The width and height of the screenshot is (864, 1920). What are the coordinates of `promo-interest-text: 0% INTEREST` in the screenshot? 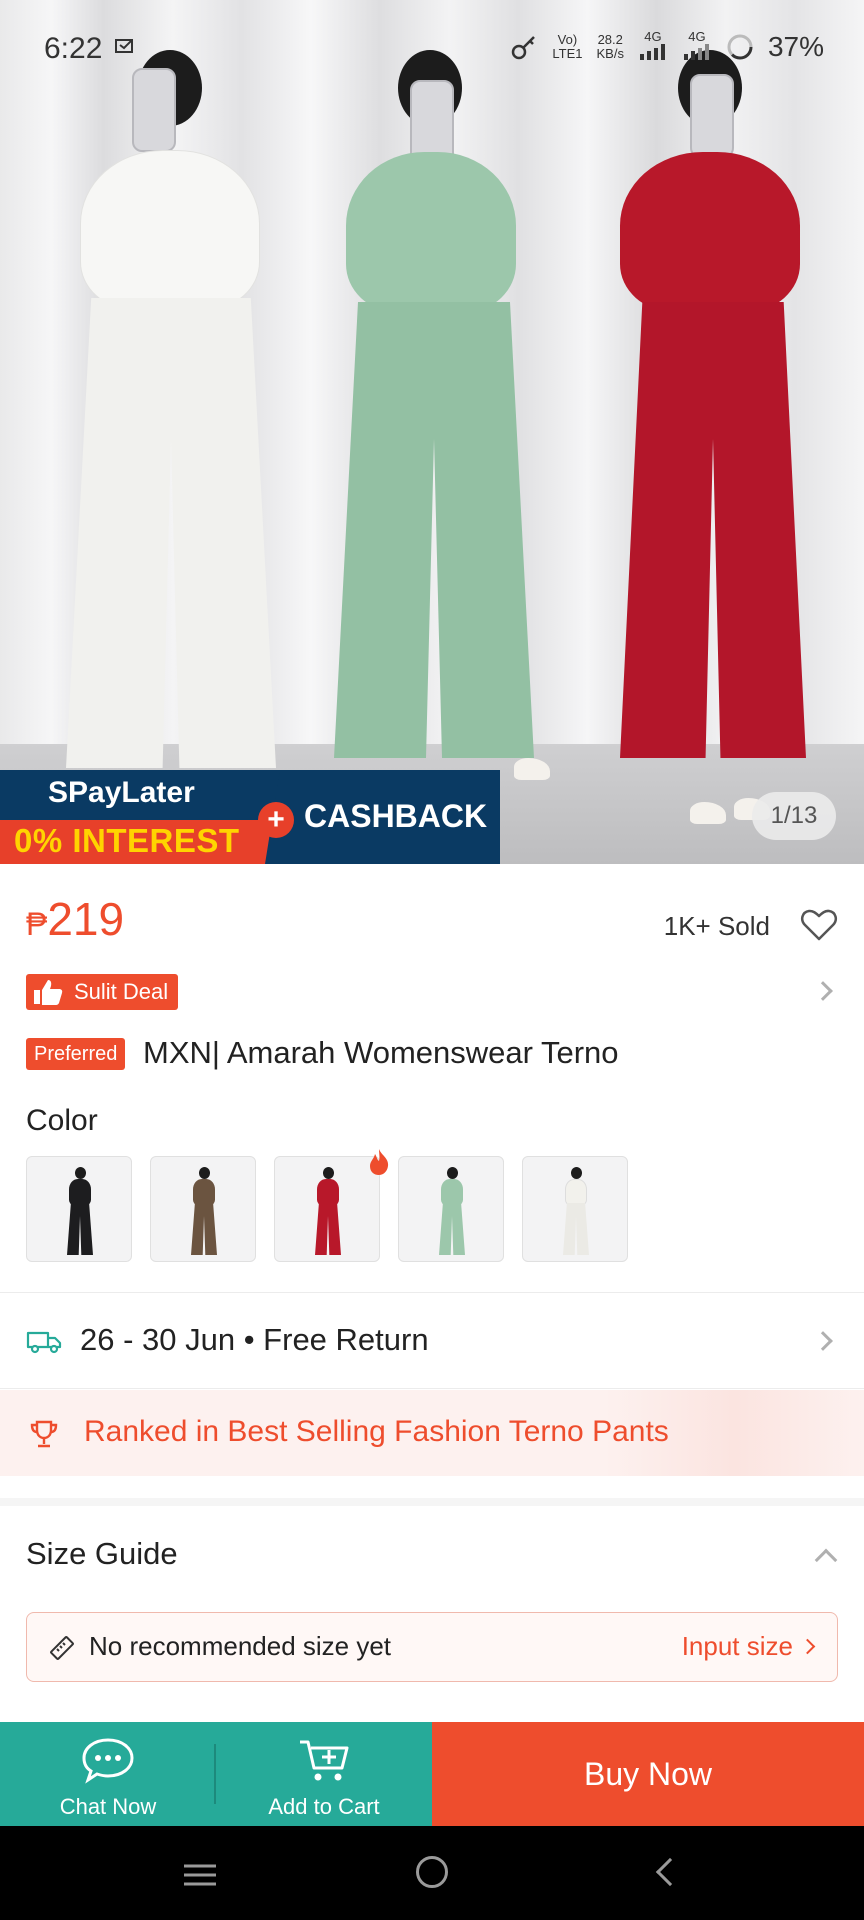 It's located at (127, 840).